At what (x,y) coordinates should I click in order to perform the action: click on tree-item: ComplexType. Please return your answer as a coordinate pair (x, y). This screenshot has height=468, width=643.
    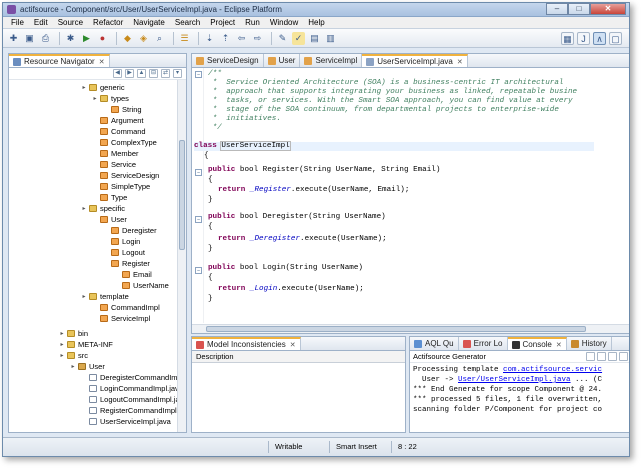
    Looking at the image, I should click on (124, 142).